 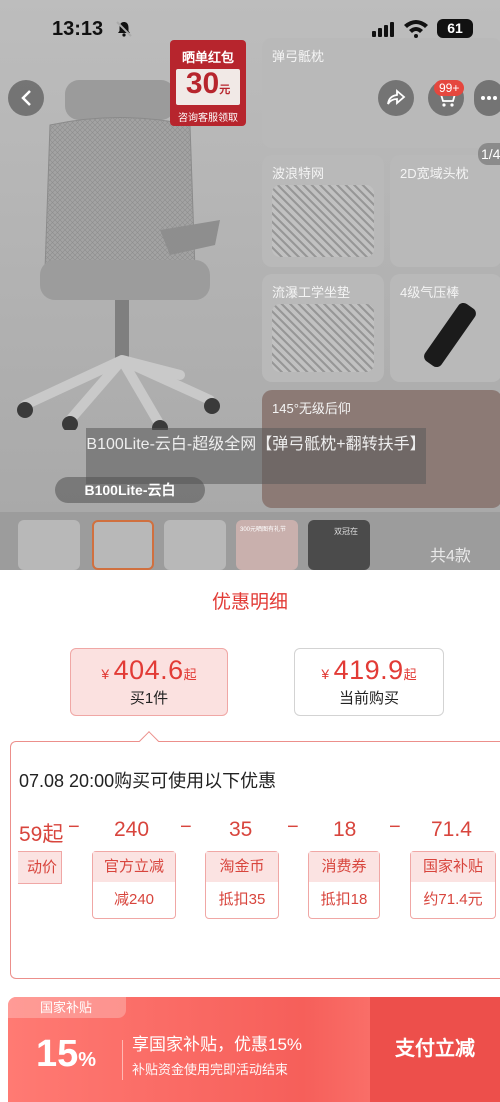 I want to click on variant-thumbnails: 300元晒图有礼节 双冠在 共4款, so click(x=250, y=541).